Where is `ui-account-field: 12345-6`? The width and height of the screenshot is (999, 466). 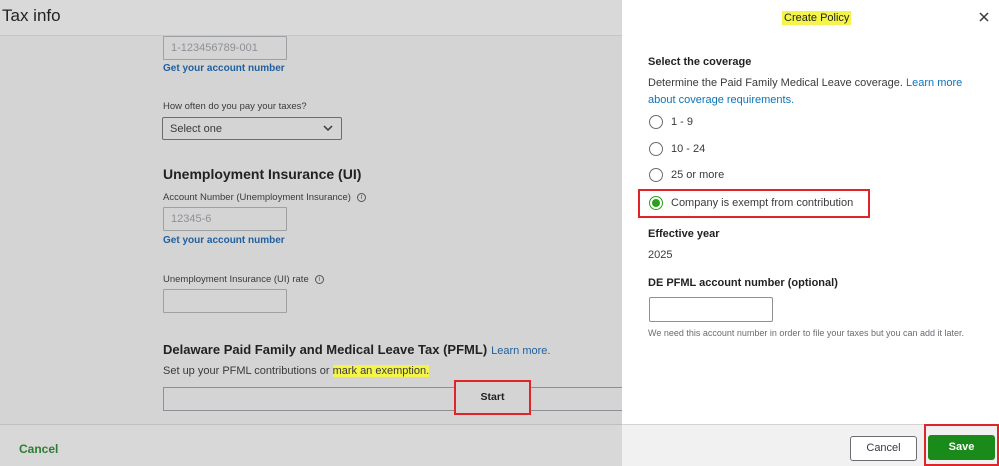 ui-account-field: 12345-6 is located at coordinates (225, 219).